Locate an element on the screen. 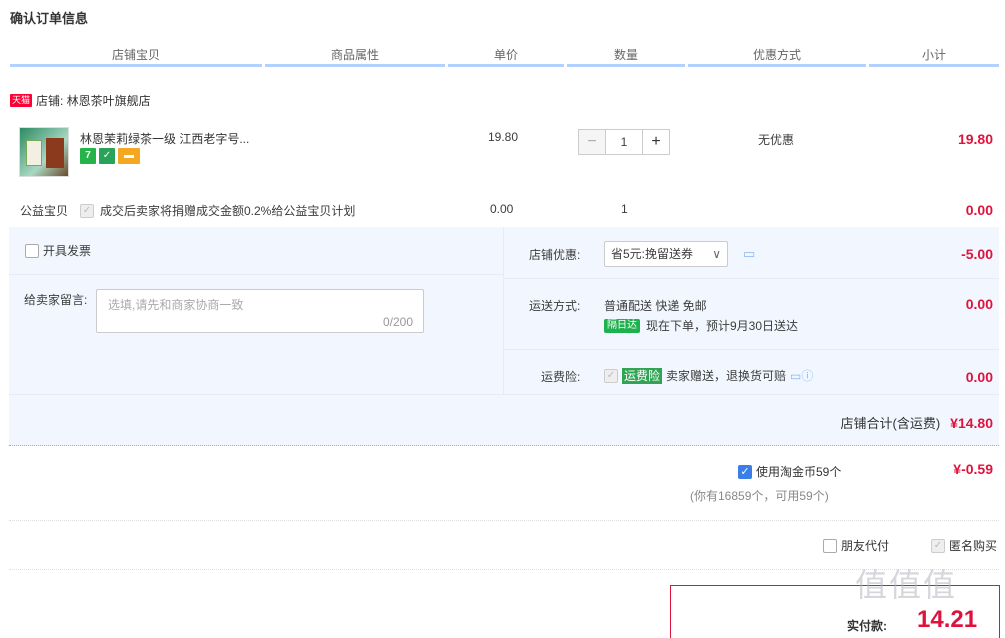  card-icon: ▬ is located at coordinates (129, 156).